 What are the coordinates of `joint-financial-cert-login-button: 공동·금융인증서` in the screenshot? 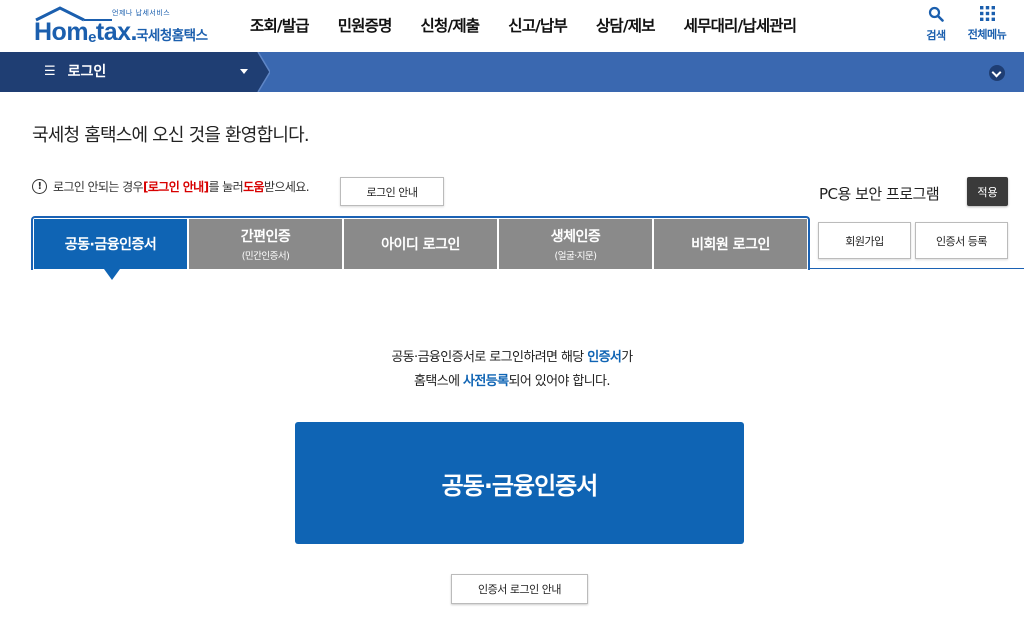 It's located at (519, 483).